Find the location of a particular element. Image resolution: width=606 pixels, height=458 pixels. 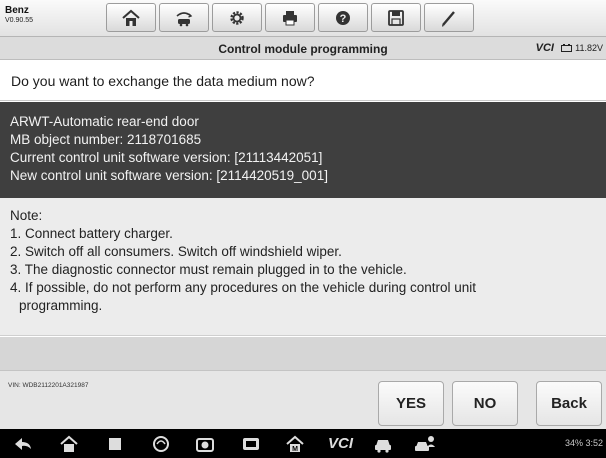

vin-label: VIN: WDB2112201A321987 is located at coordinates (48, 385).